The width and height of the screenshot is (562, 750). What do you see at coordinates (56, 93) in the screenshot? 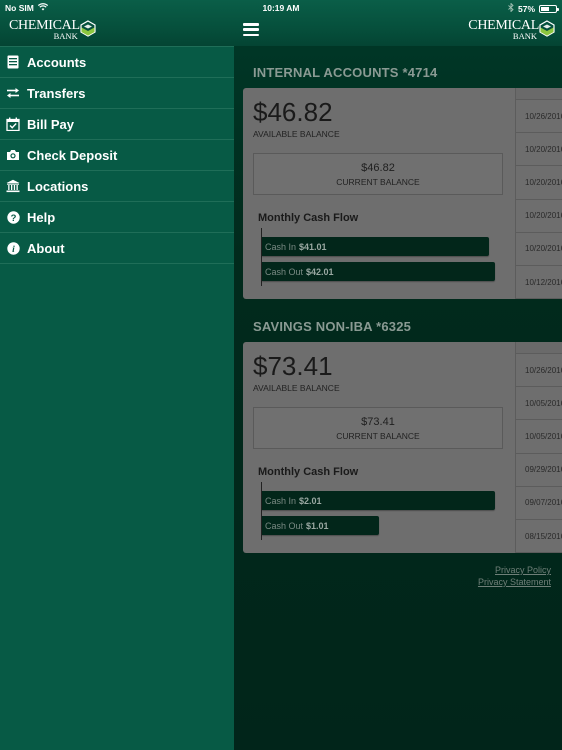
I see `sidebar-item-label: Transfers` at bounding box center [56, 93].